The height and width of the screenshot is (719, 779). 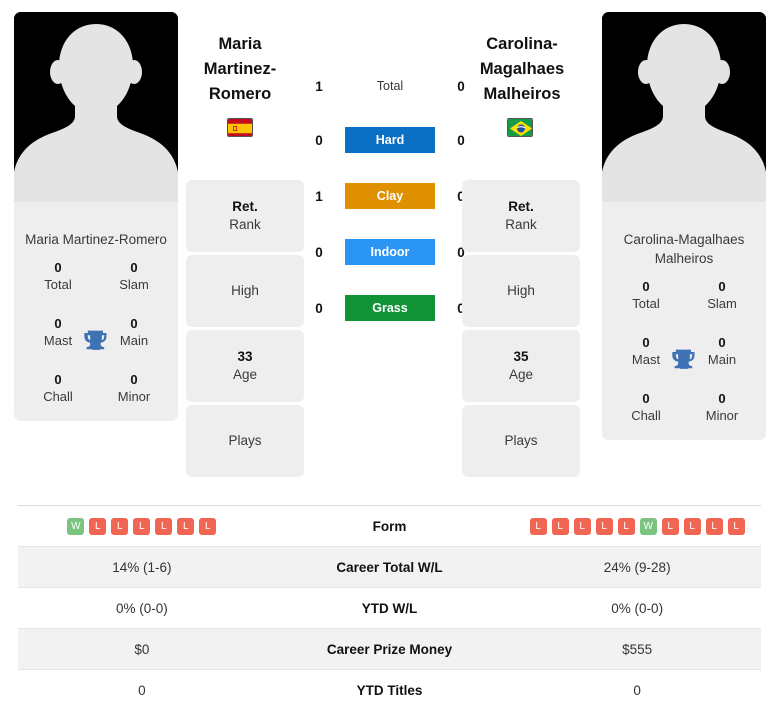 What do you see at coordinates (522, 44) in the screenshot?
I see `player-name-line: Carolina-` at bounding box center [522, 44].